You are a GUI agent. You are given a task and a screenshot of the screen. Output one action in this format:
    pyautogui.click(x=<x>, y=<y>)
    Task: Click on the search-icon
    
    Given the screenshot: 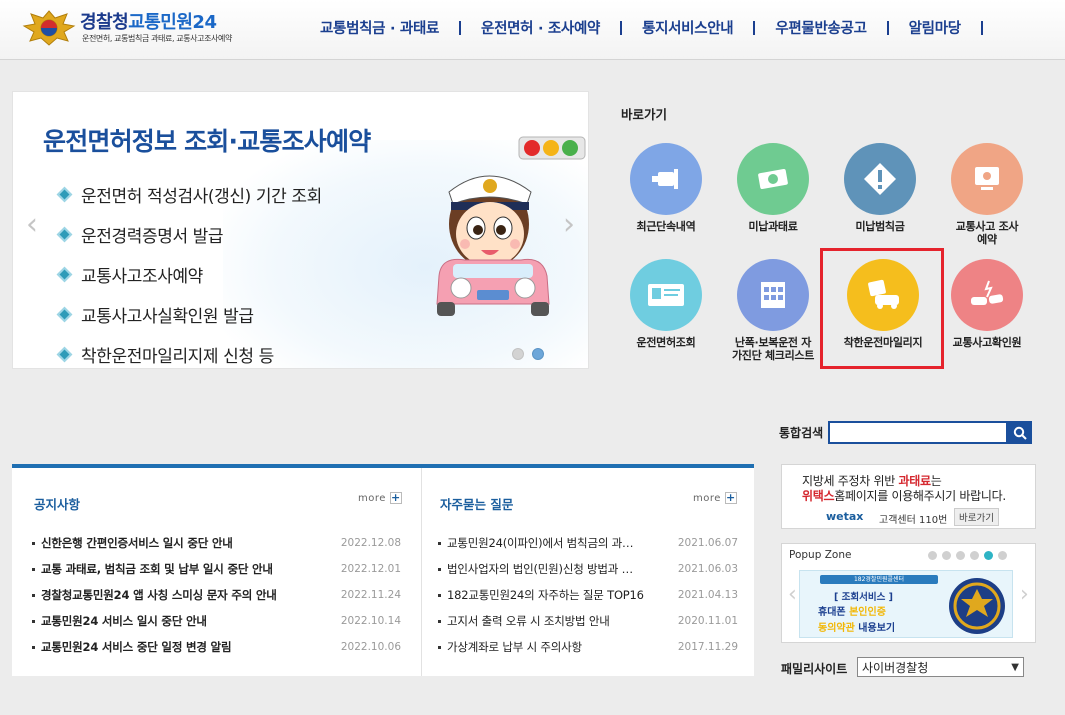 What is the action you would take?
    pyautogui.click(x=1020, y=433)
    